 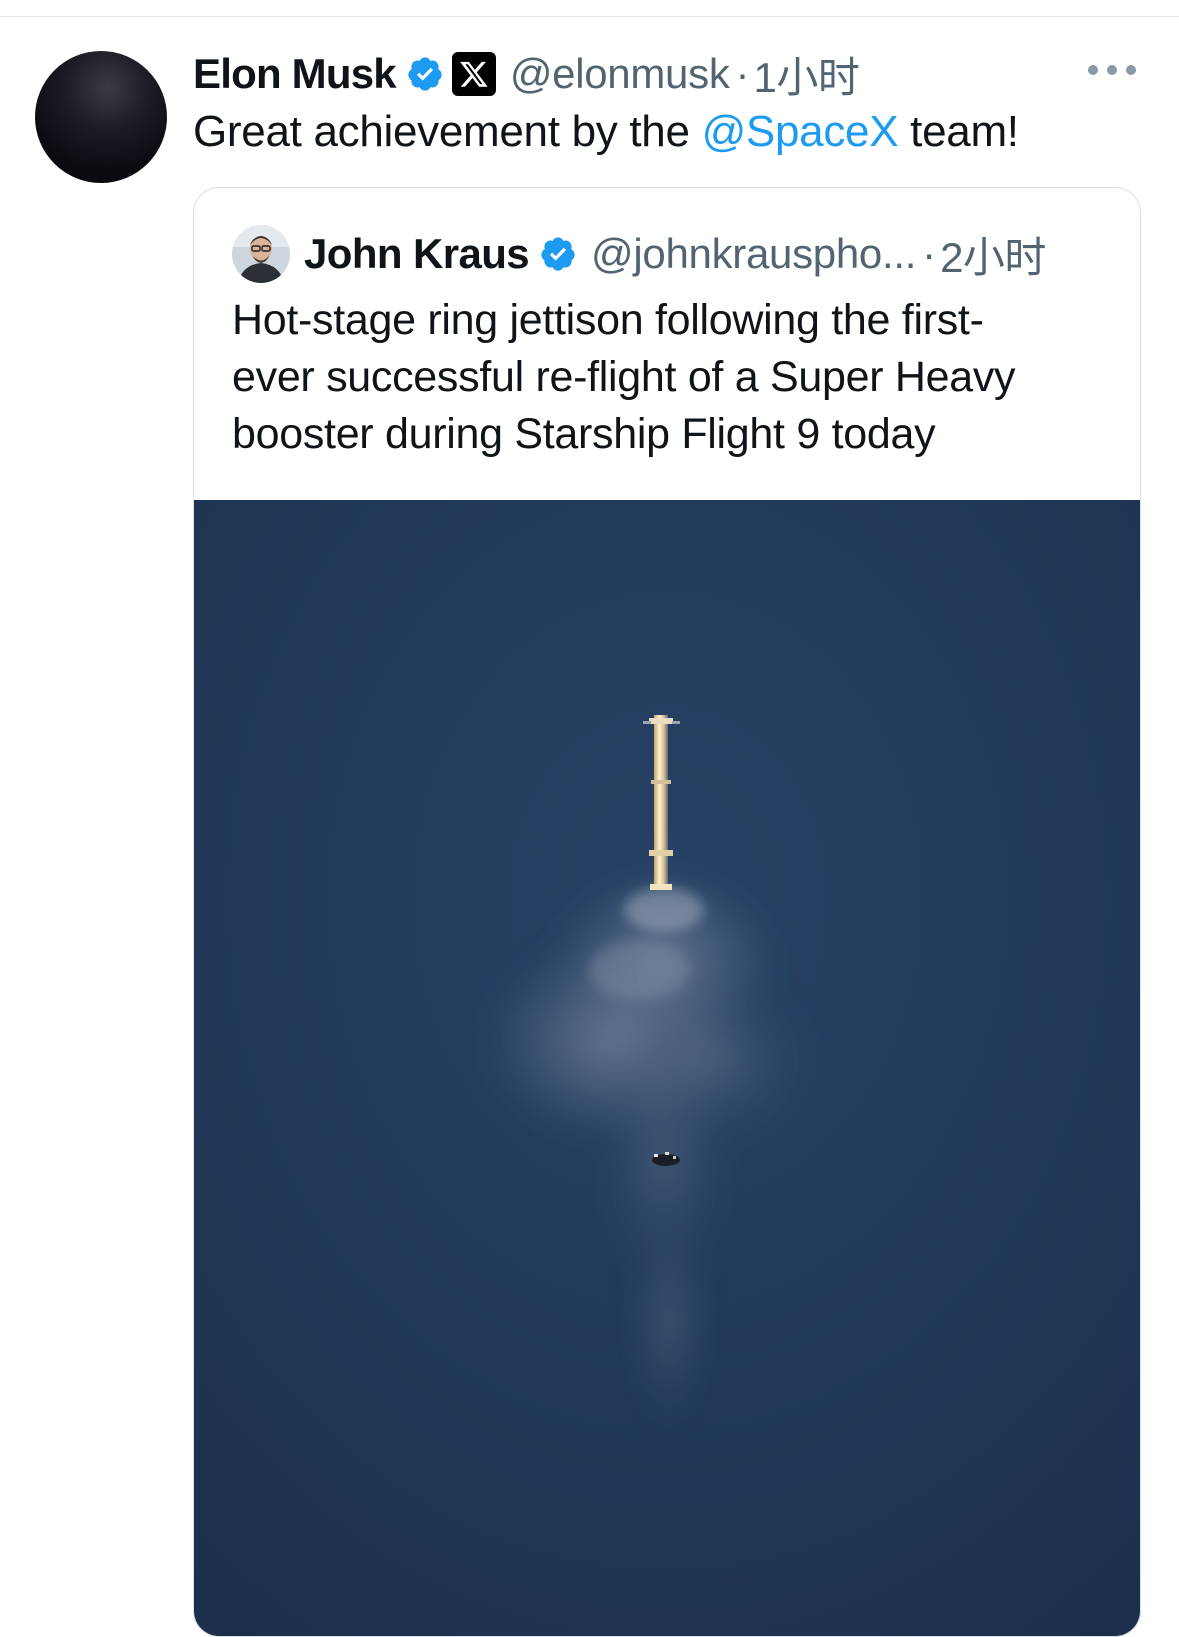 I want to click on x-logo-icon, so click(x=473, y=74).